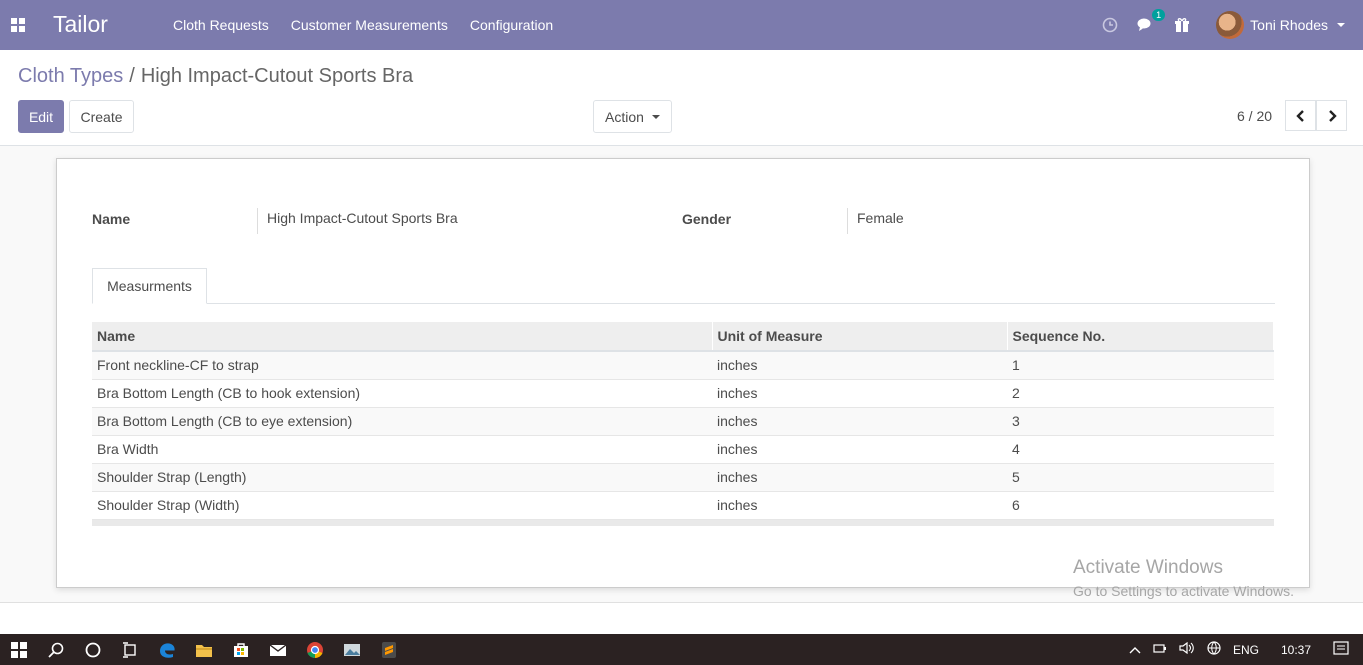 The width and height of the screenshot is (1363, 665). I want to click on pager-next-button, so click(1331, 115).